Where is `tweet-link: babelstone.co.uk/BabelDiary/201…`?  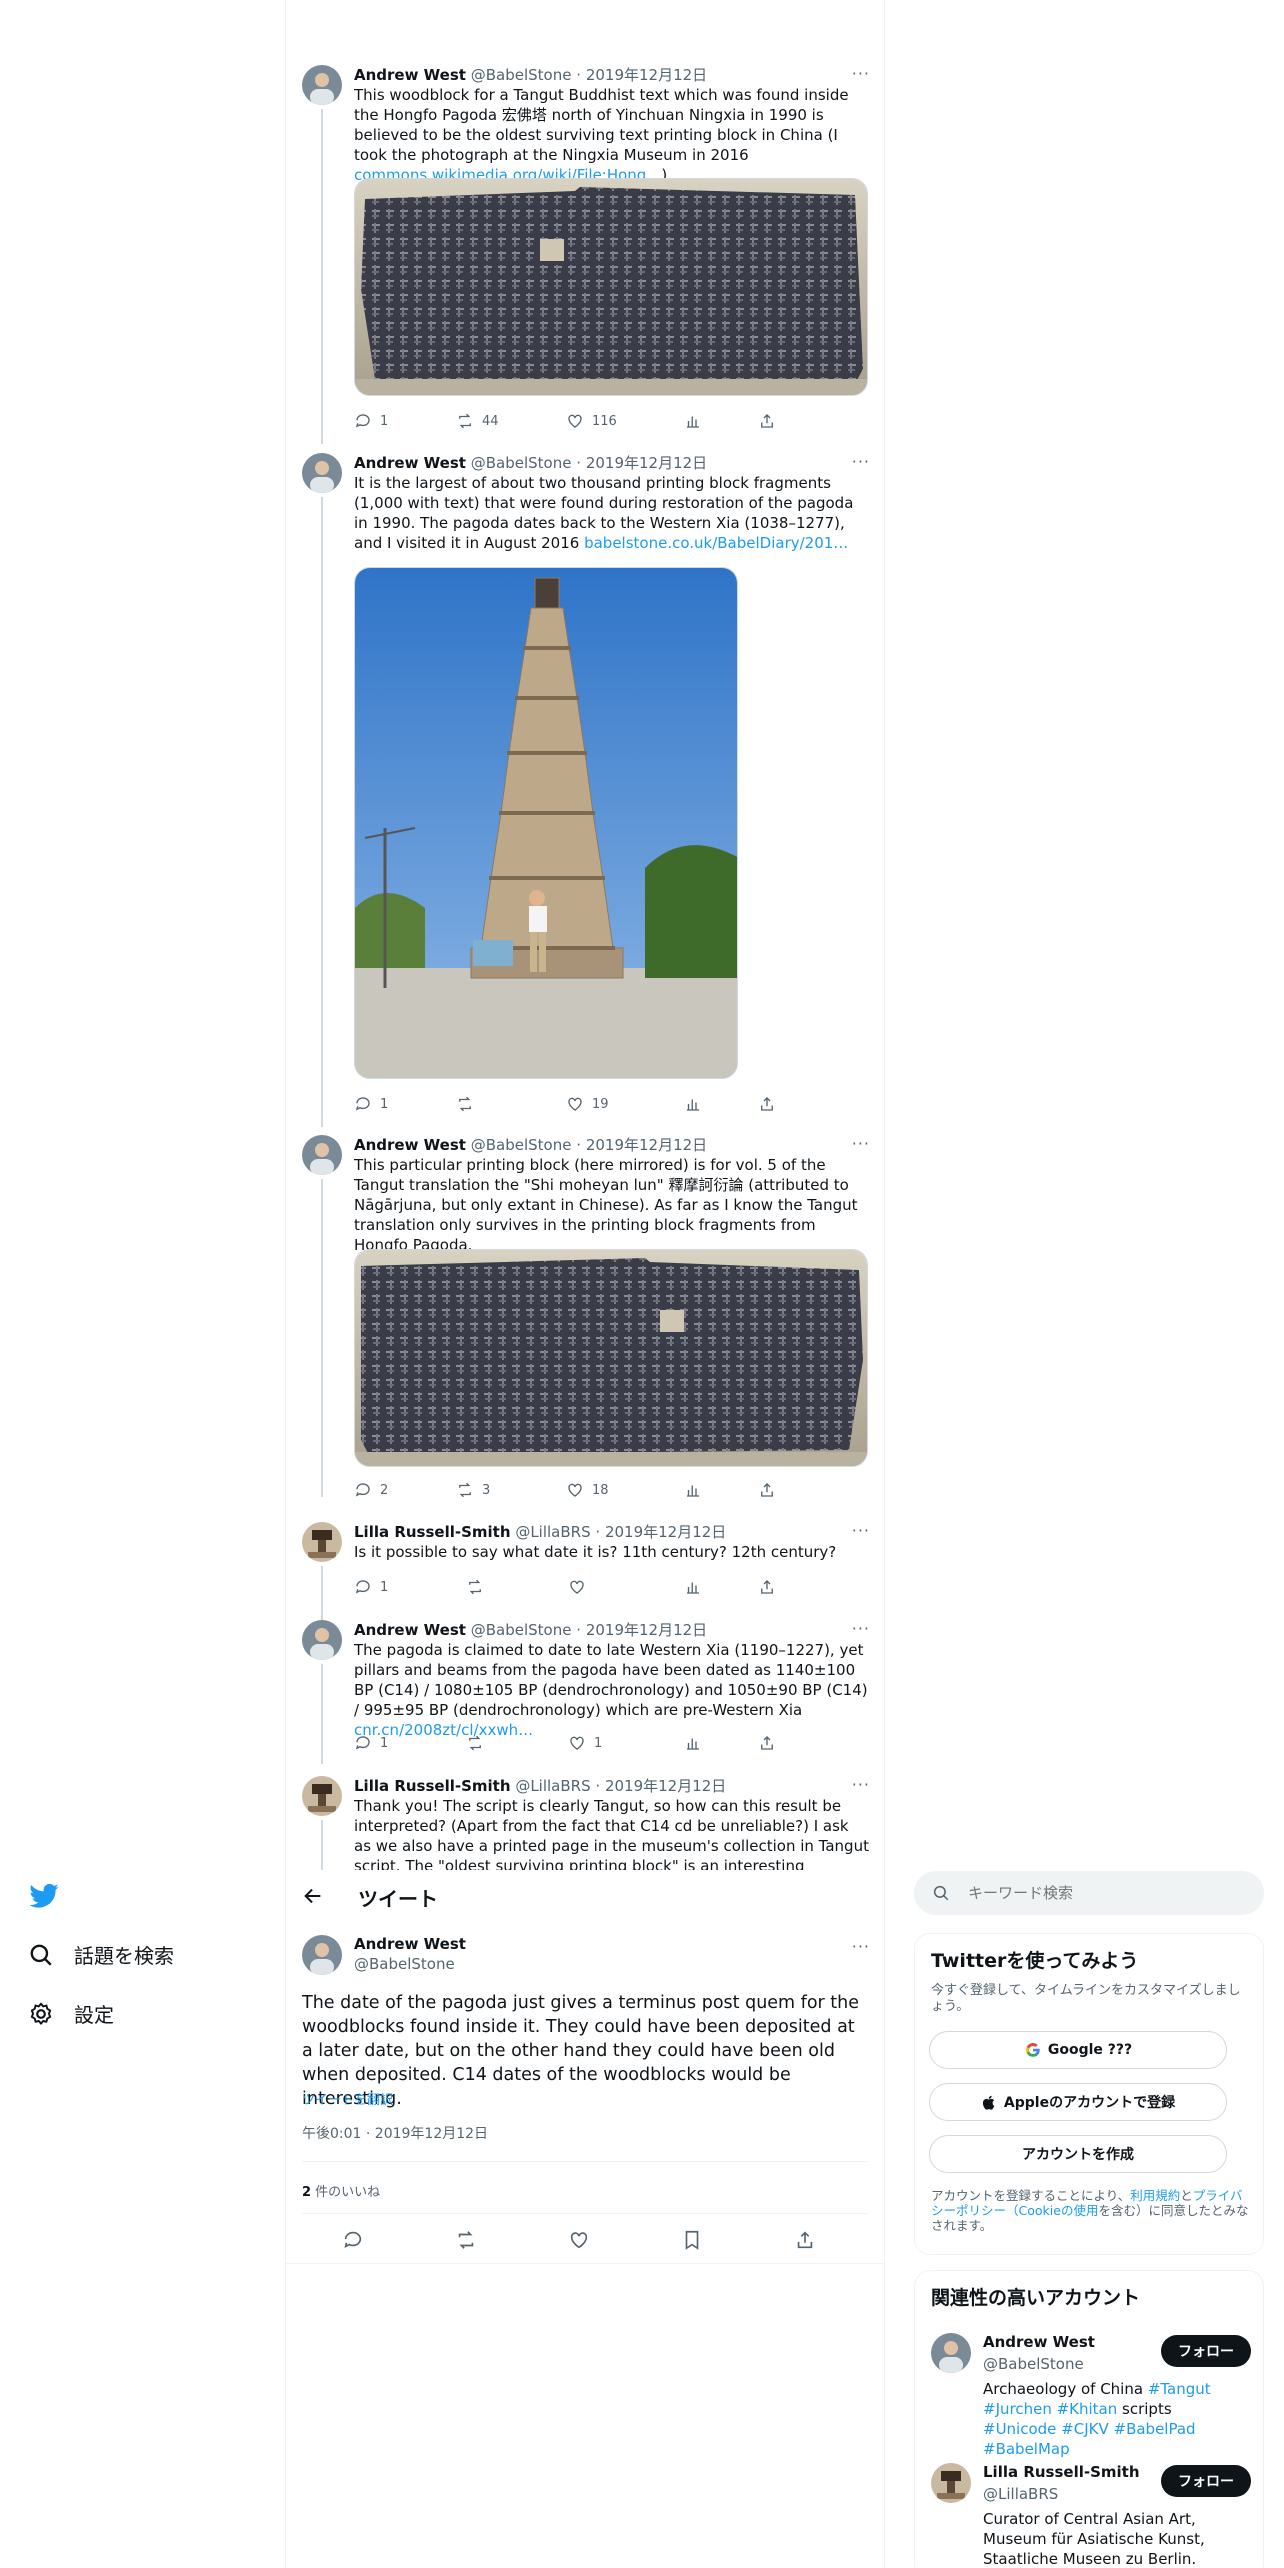
tweet-link: babelstone.co.uk/BabelDiary/201… is located at coordinates (716, 543).